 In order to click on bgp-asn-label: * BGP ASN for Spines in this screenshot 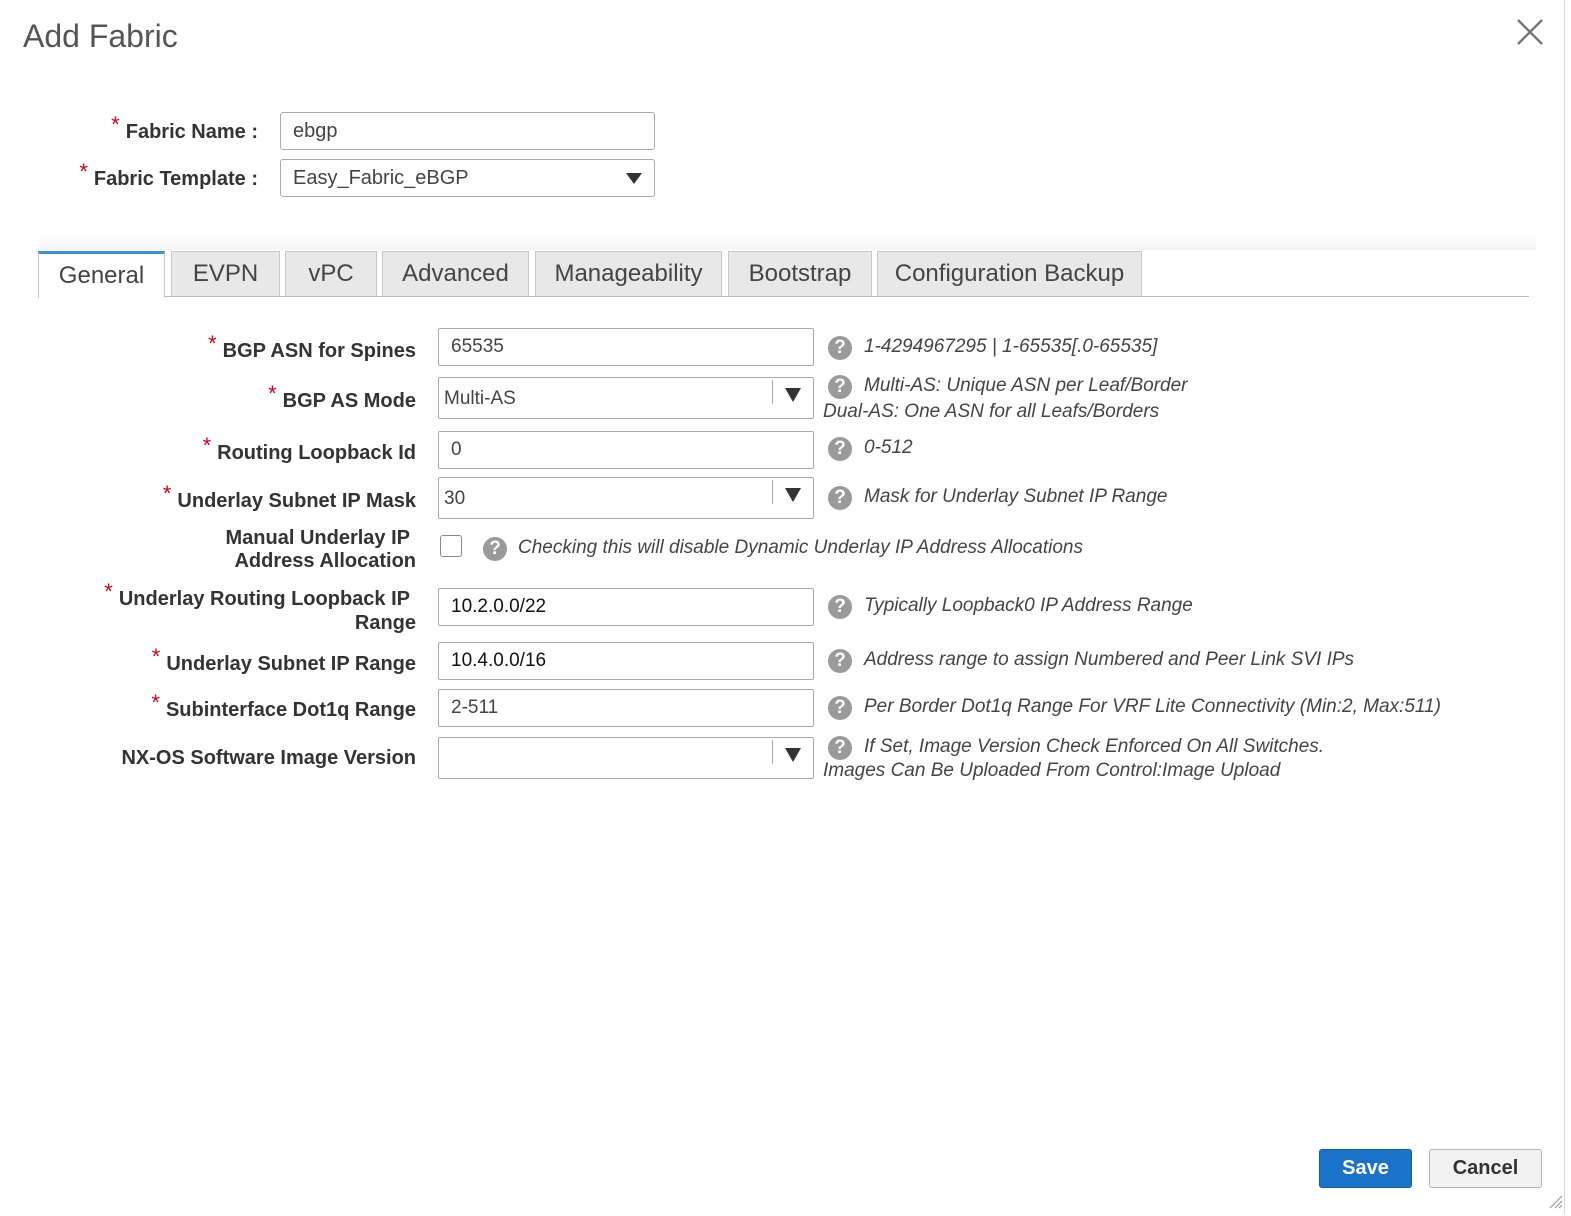, I will do `click(312, 346)`.